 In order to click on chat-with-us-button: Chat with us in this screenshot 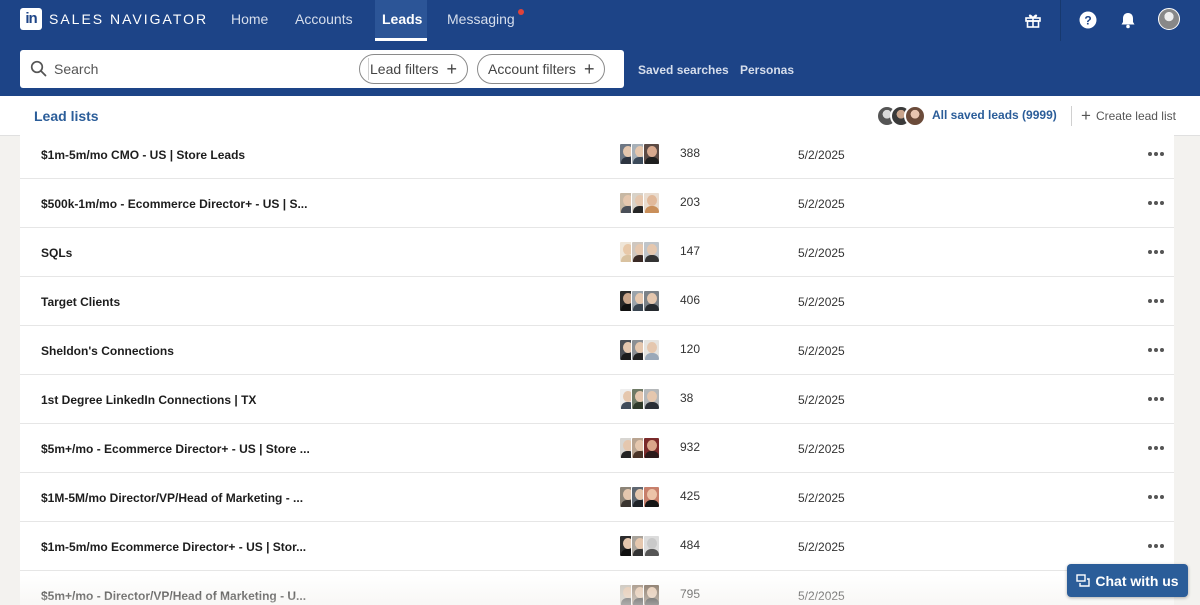, I will do `click(1127, 580)`.